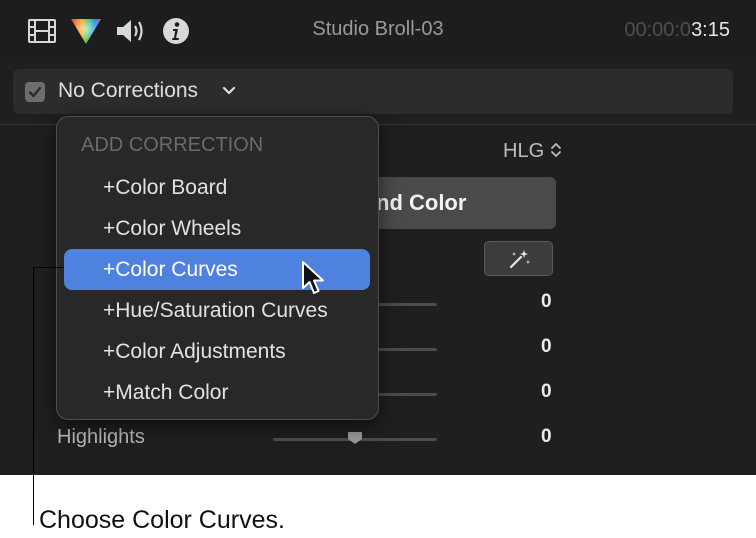 This screenshot has width=756, height=538. I want to click on match-color-button: nd Color, so click(463, 203).